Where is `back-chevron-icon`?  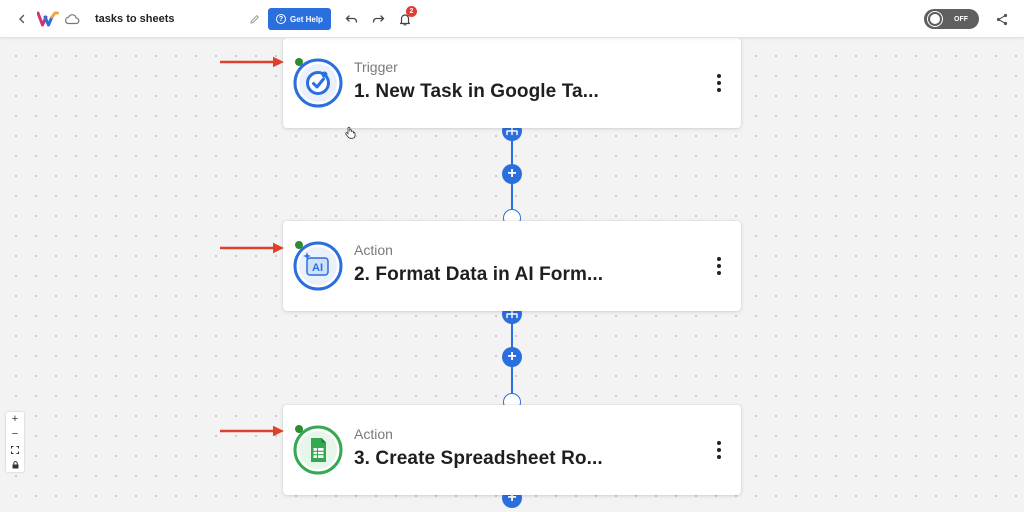 back-chevron-icon is located at coordinates (22, 19).